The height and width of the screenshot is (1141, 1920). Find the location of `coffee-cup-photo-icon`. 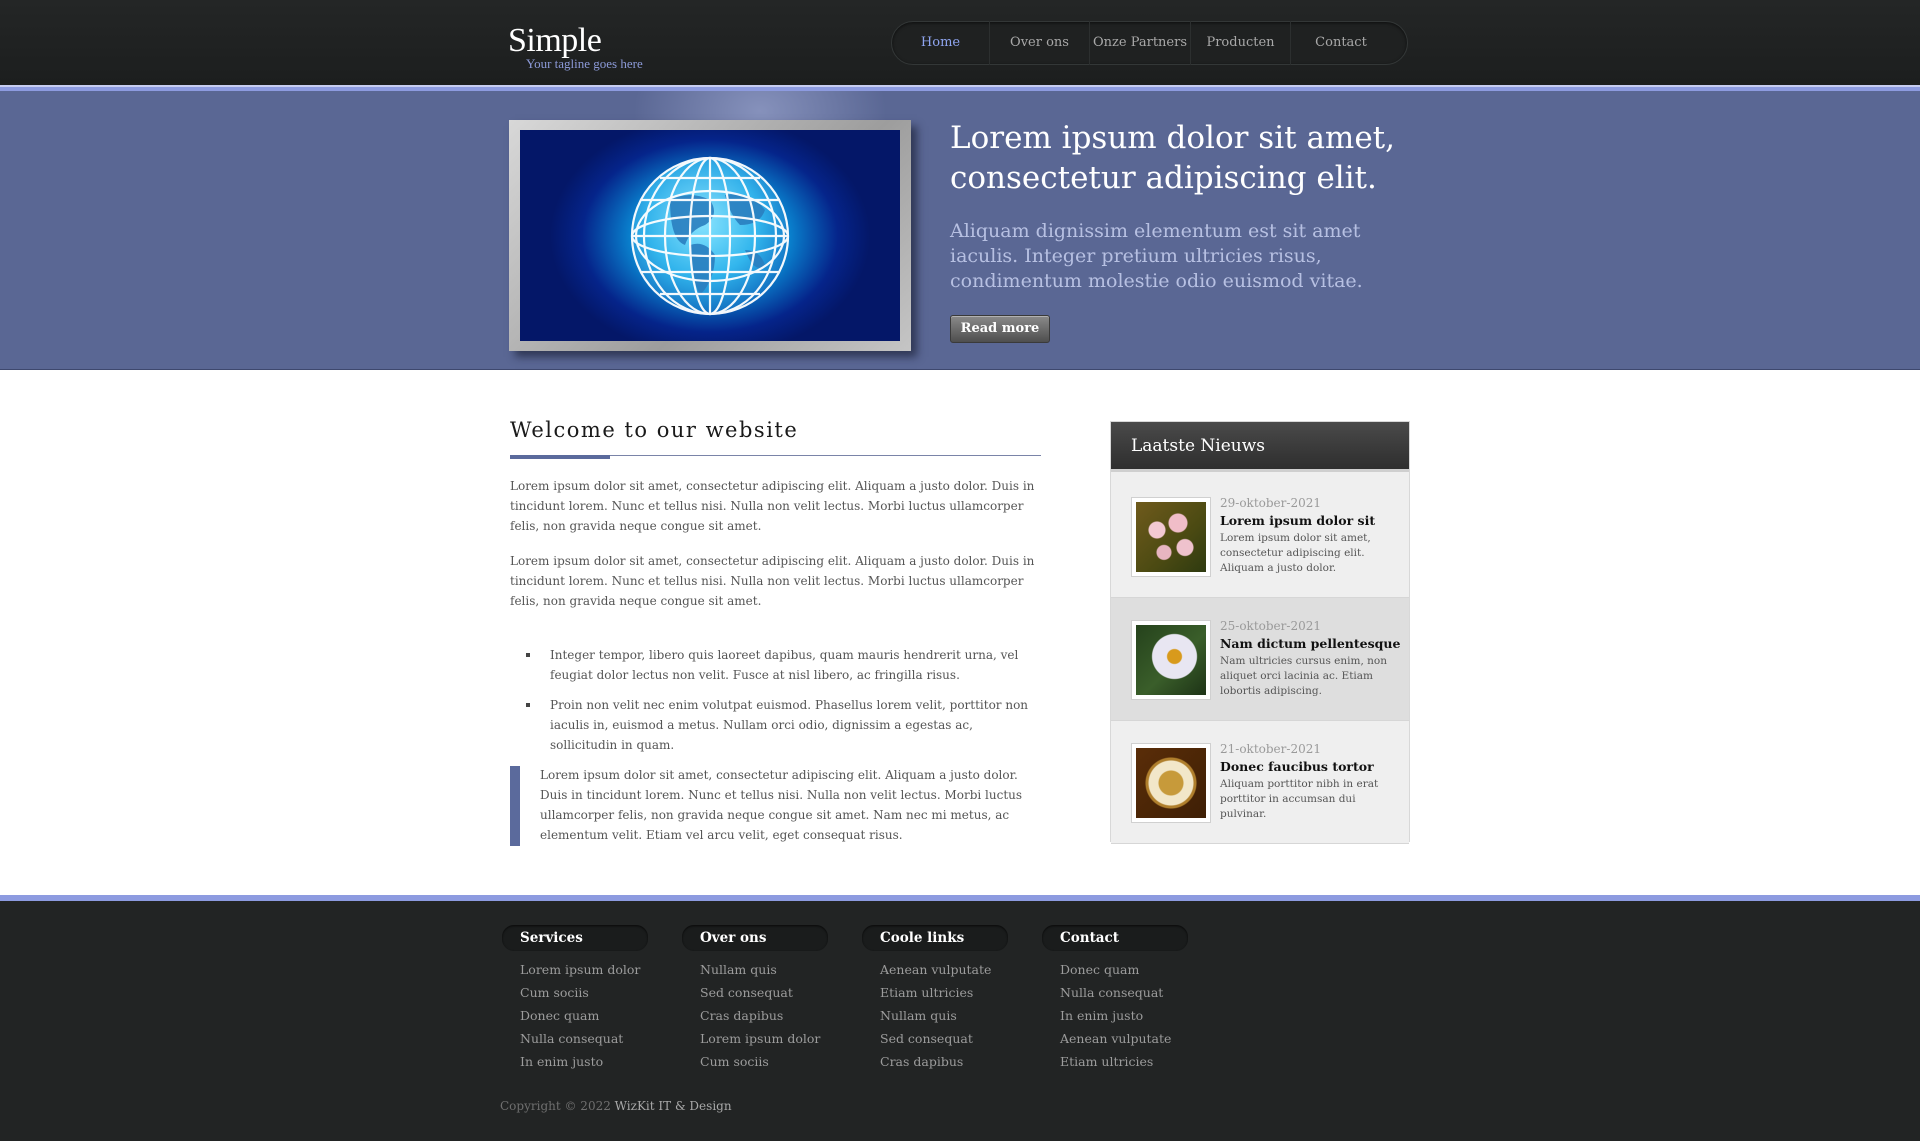

coffee-cup-photo-icon is located at coordinates (1171, 783).